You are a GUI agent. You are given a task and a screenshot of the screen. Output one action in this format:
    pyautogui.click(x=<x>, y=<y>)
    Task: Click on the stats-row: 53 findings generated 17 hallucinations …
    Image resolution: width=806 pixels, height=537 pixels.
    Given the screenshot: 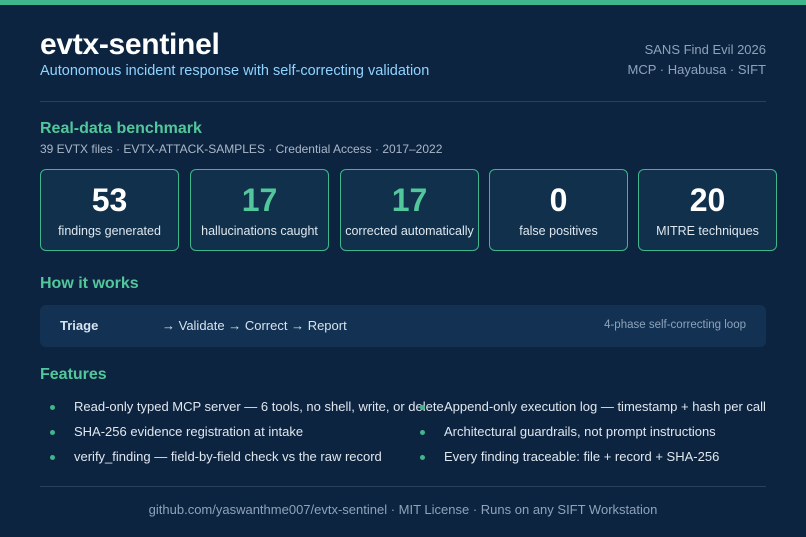 What is the action you would take?
    pyautogui.click(x=408, y=210)
    